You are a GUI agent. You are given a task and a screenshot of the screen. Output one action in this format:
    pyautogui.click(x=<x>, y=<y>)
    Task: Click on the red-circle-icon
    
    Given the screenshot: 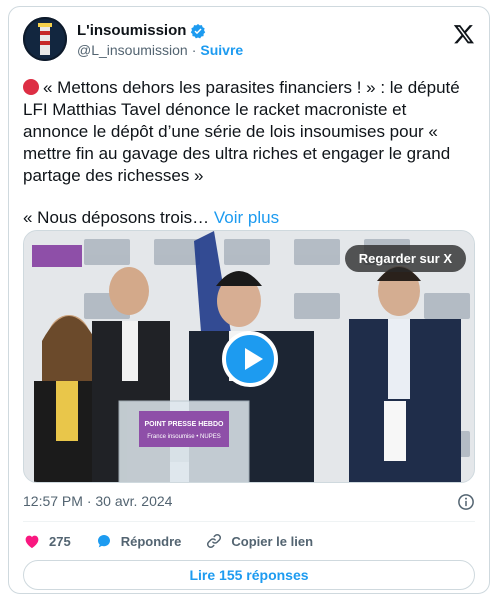 What is the action you would take?
    pyautogui.click(x=31, y=87)
    